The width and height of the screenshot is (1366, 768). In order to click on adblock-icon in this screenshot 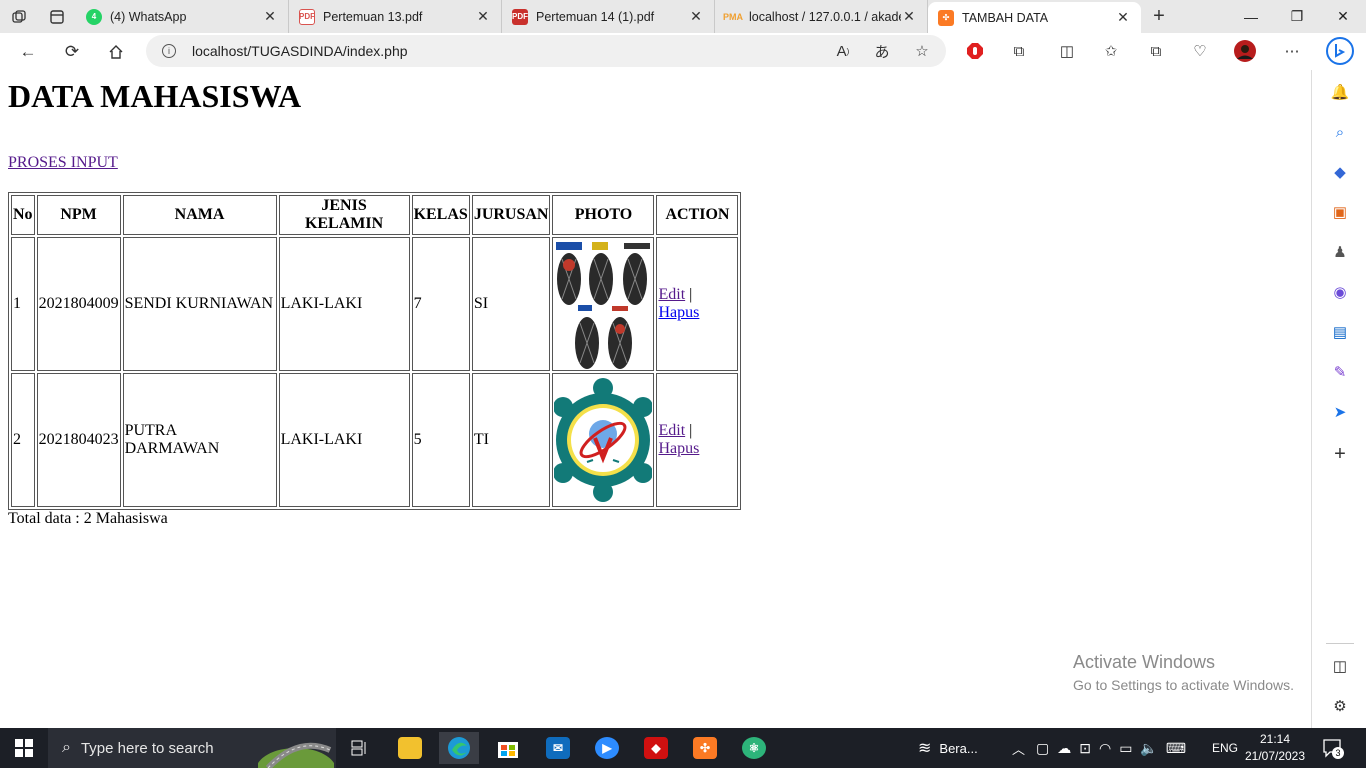, I will do `click(975, 51)`.